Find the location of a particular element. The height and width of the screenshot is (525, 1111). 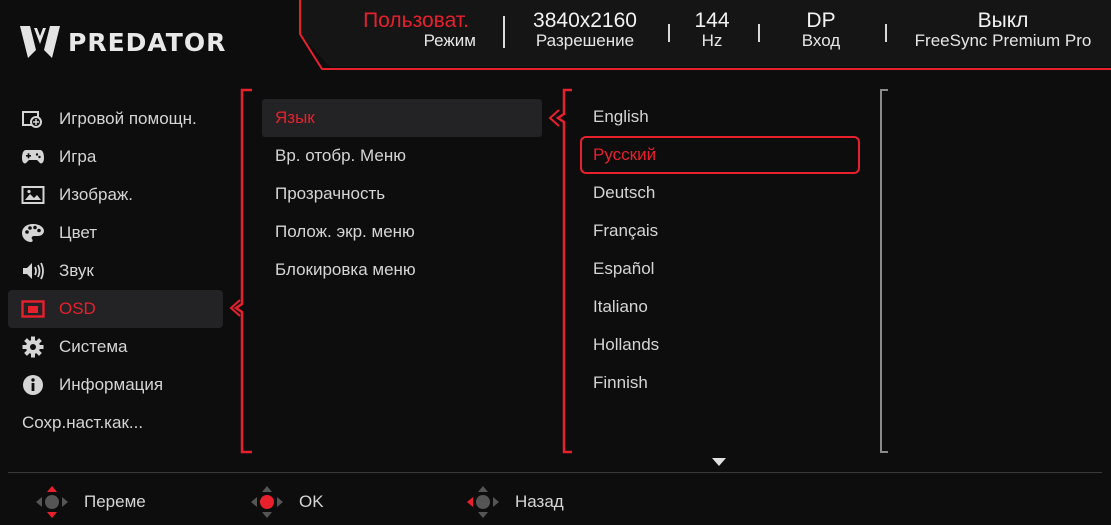

input-status: DP Вход is located at coordinates (821, 29).